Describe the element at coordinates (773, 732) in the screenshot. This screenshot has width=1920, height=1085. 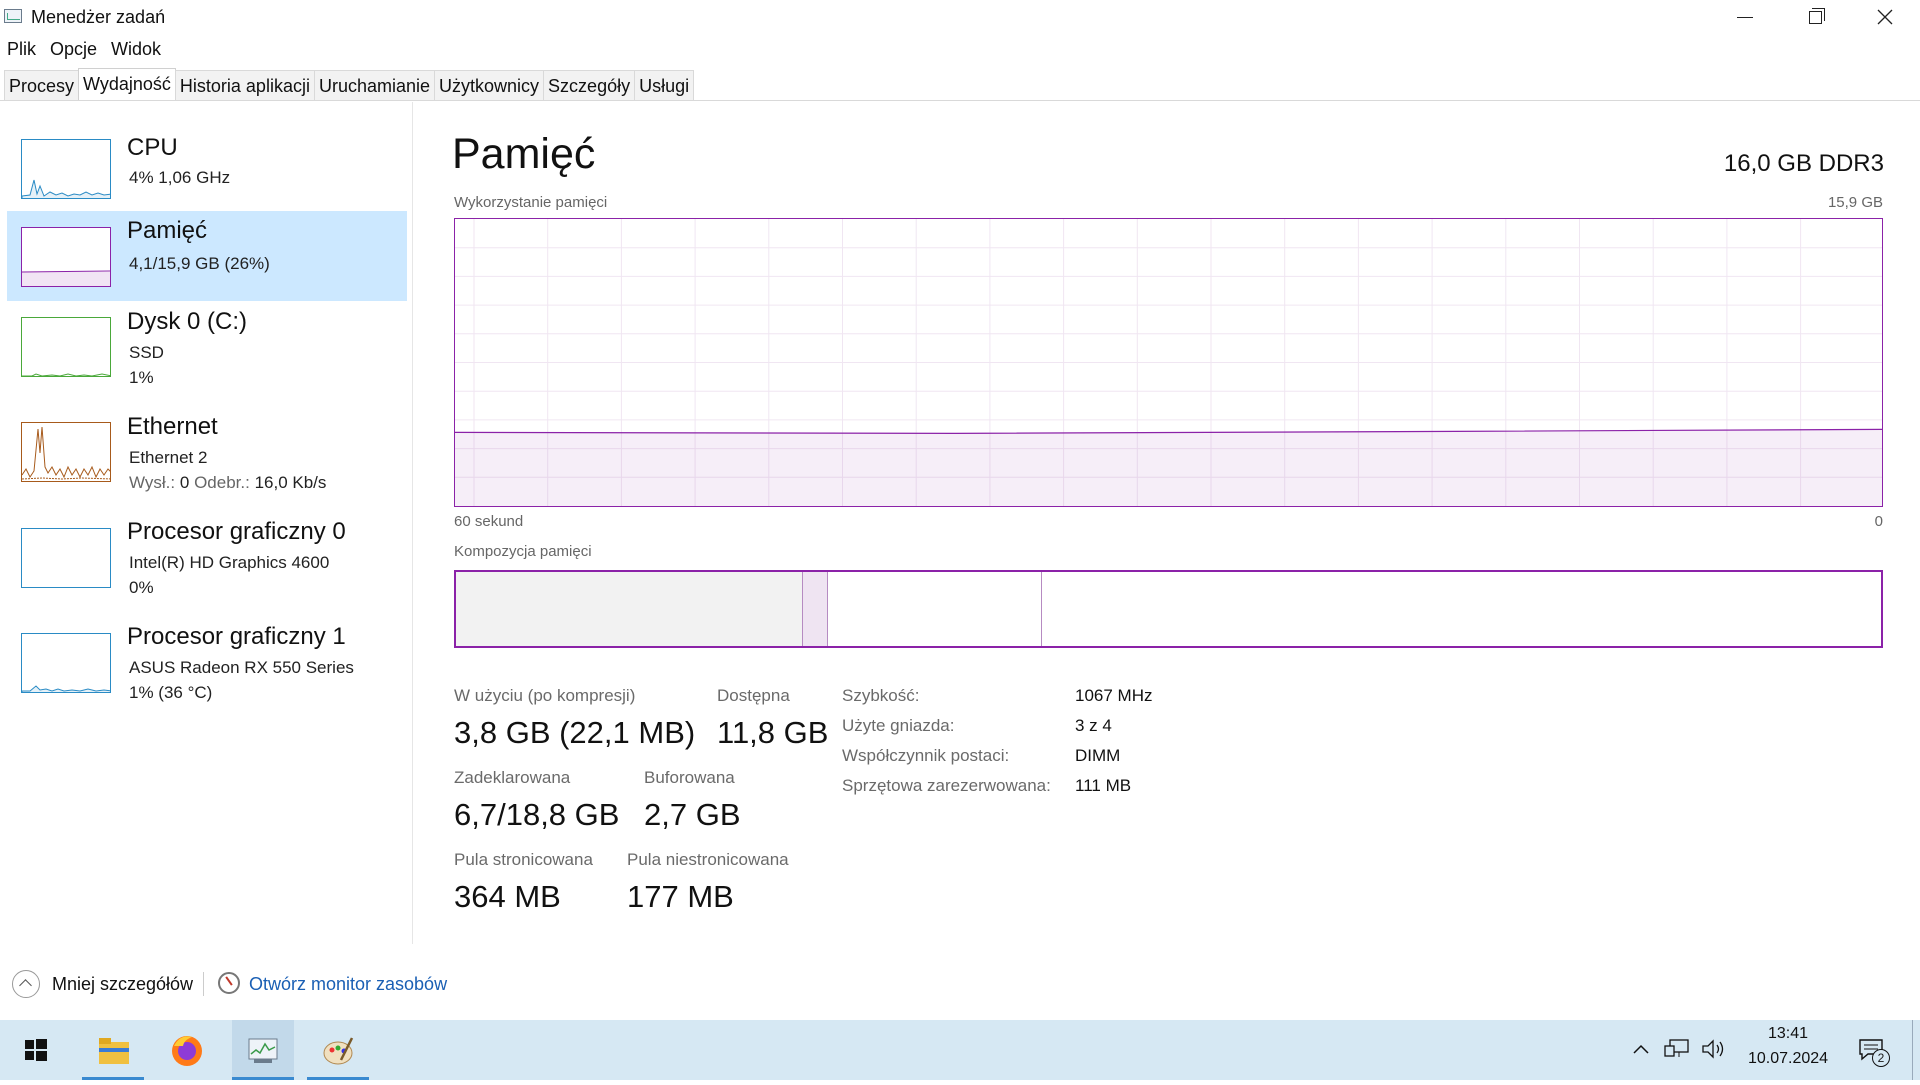
I see `available-value: 11,8 GB` at that location.